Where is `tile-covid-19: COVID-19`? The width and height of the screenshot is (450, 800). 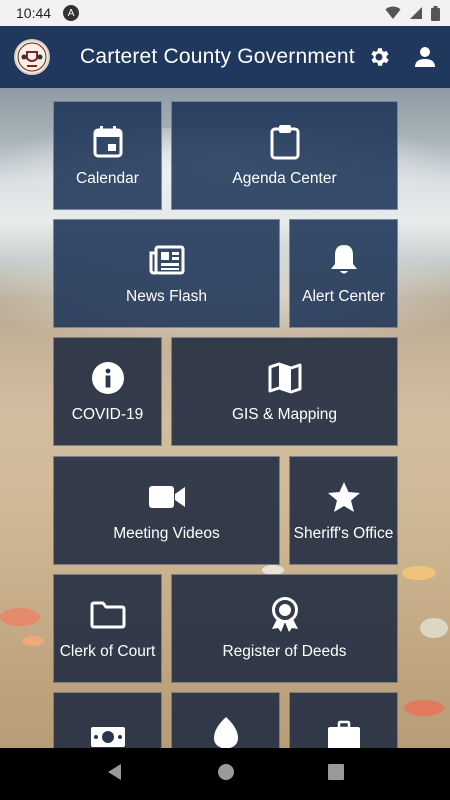 tile-covid-19: COVID-19 is located at coordinates (107, 391).